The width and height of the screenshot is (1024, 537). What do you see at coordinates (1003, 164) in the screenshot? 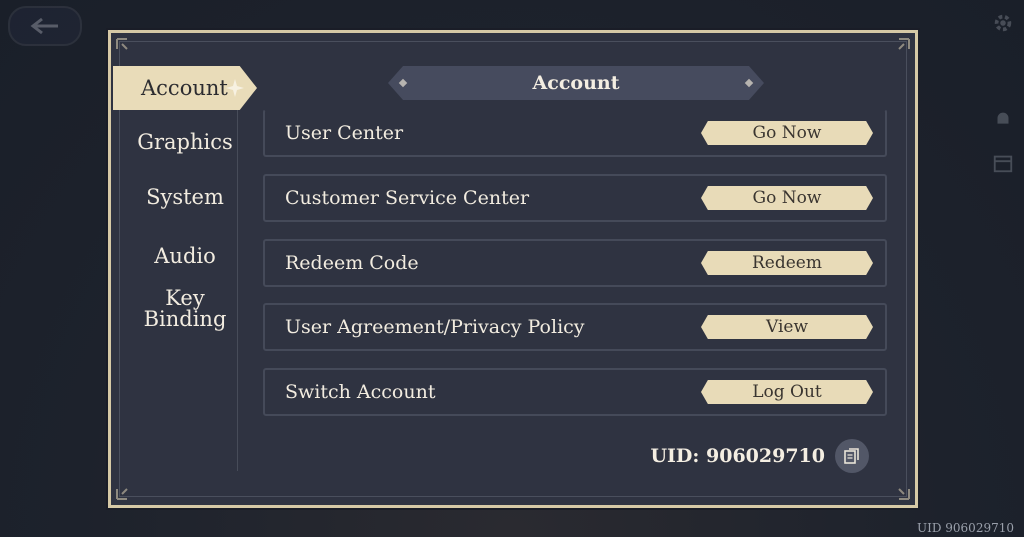
I see `calendar-icon` at bounding box center [1003, 164].